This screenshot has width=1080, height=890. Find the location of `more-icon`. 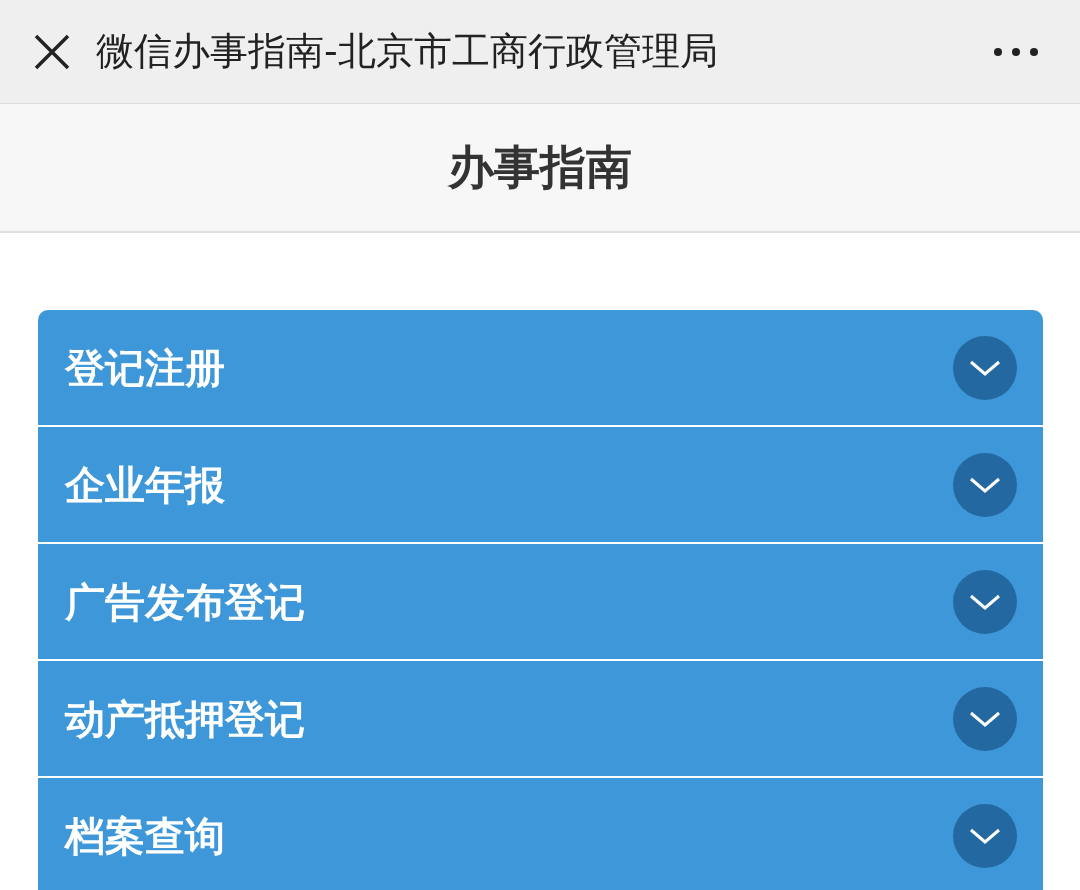

more-icon is located at coordinates (1016, 51).